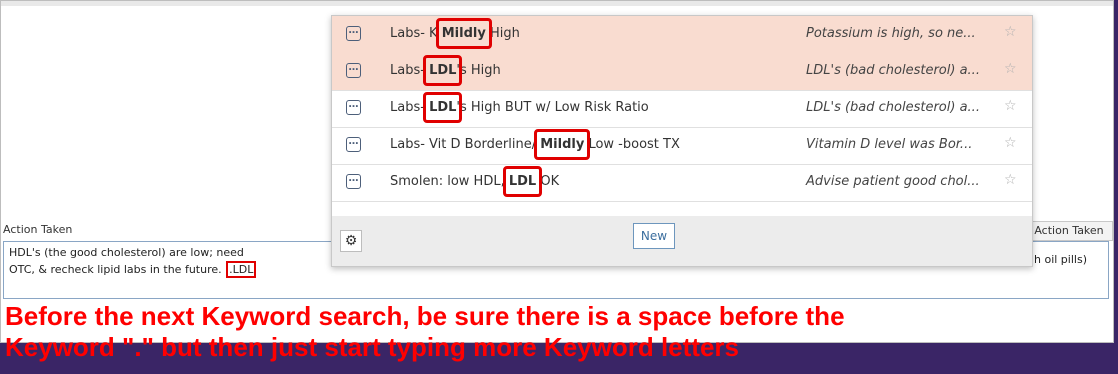  I want to click on new-button: New, so click(654, 236).